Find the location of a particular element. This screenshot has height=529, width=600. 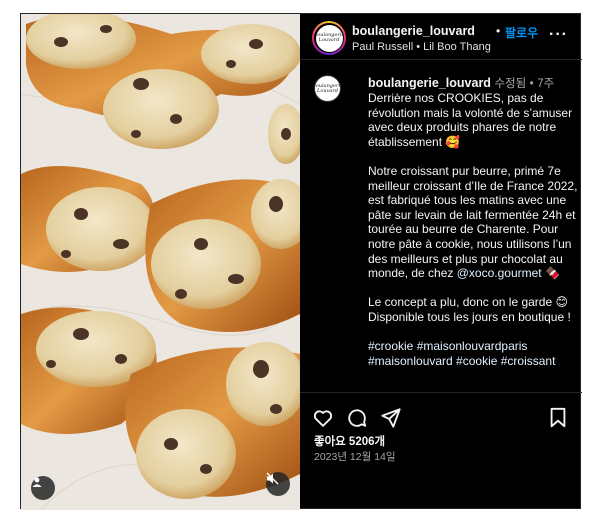

bookmark-icon is located at coordinates (558, 418).